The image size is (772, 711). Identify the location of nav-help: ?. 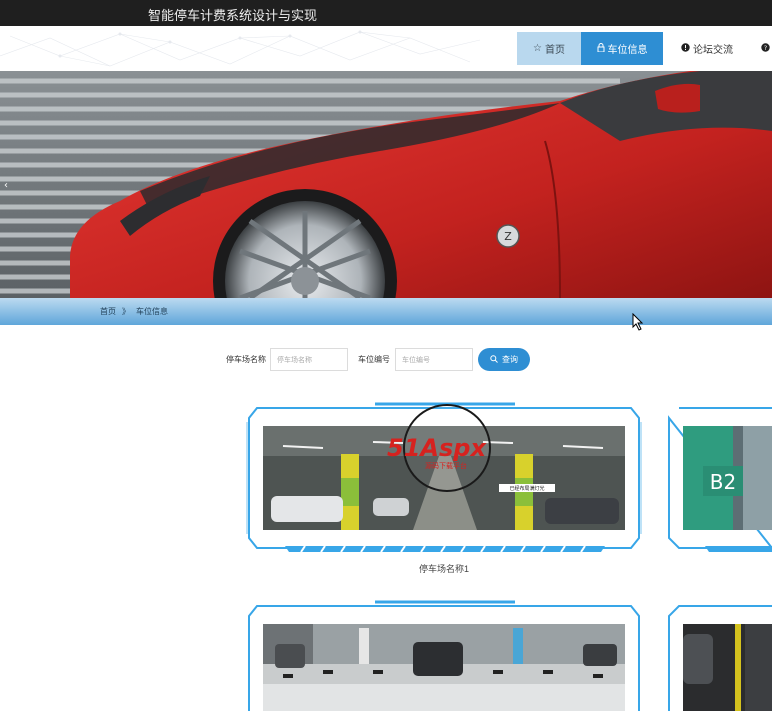
(765, 48).